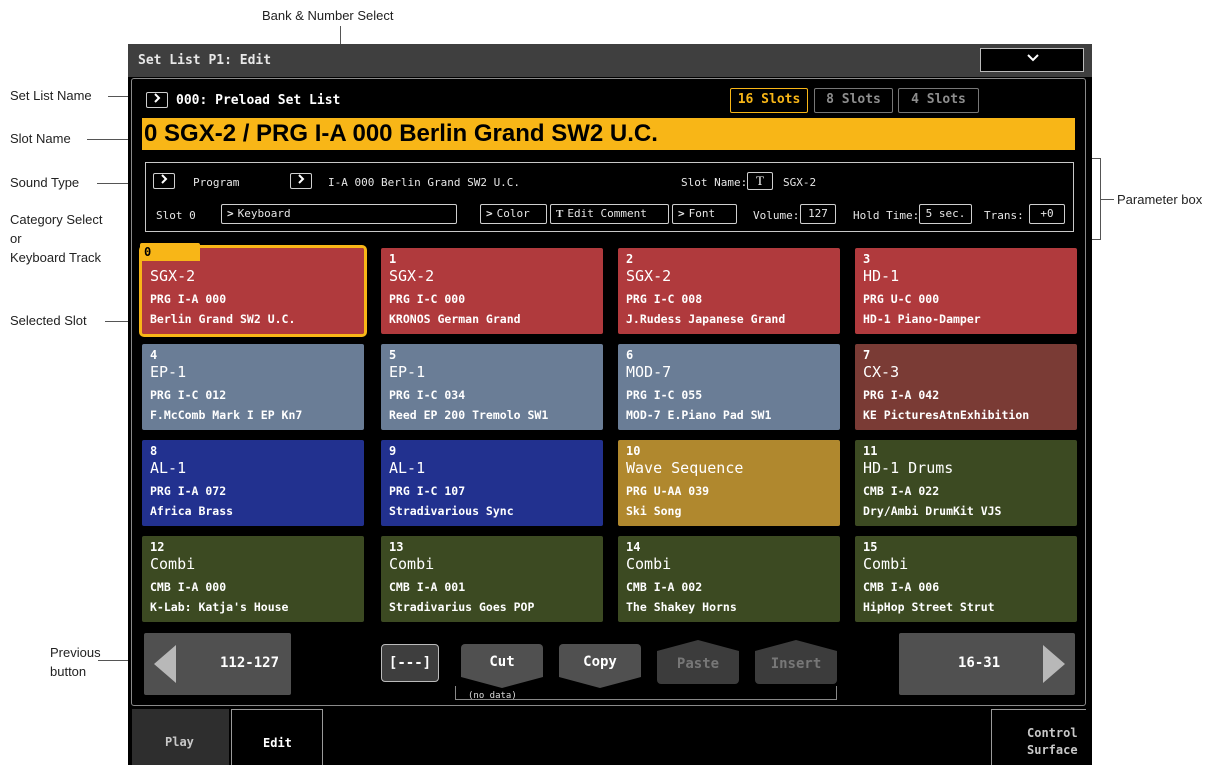 This screenshot has height=765, width=1224. I want to click on slot-program-name: Dry/Ambi DrumKit VJS, so click(932, 511).